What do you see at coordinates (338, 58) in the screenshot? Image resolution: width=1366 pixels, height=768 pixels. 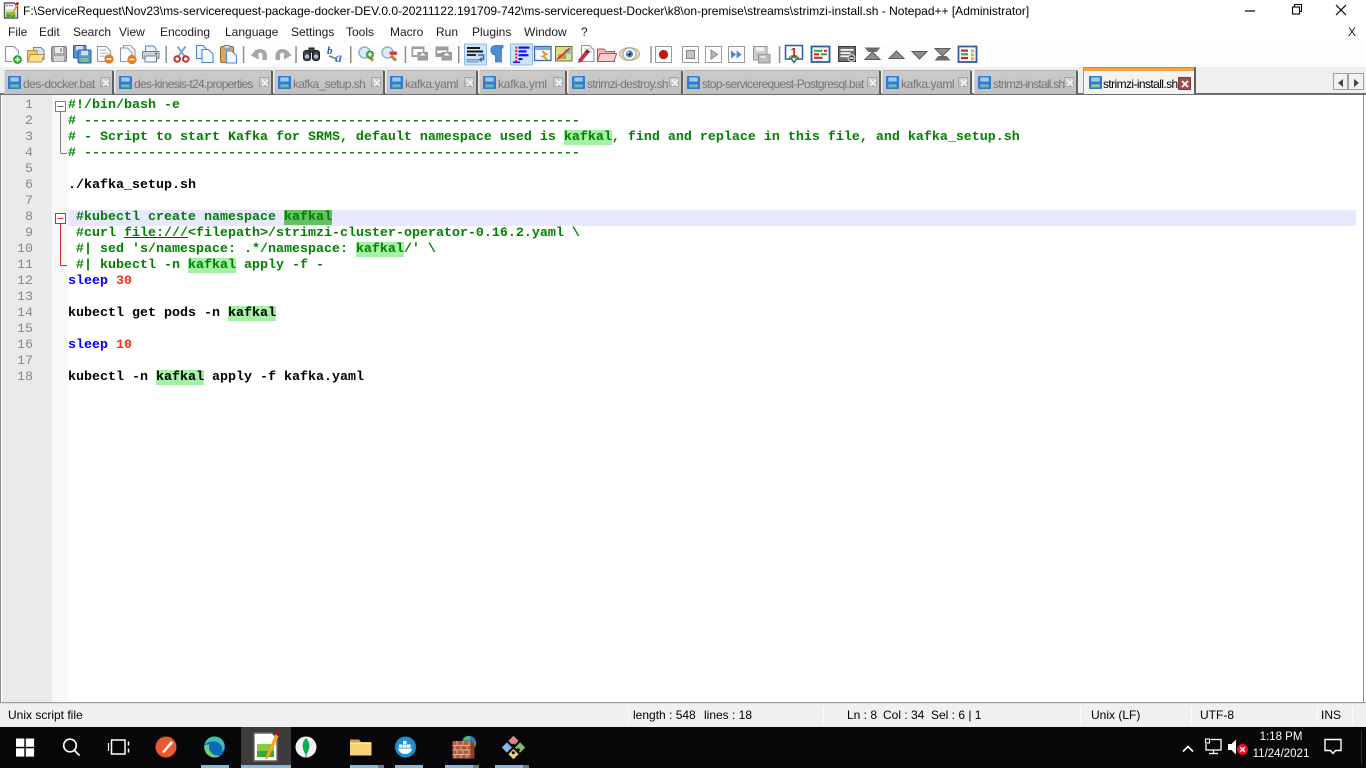 I see `svg-text: a` at bounding box center [338, 58].